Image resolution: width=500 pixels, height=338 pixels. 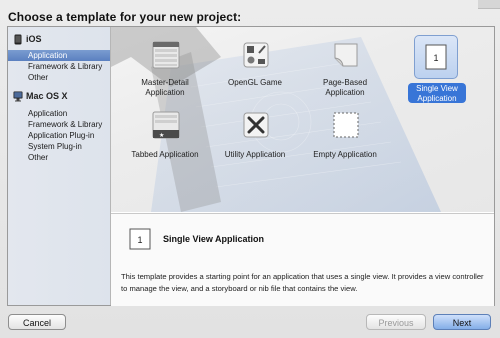 I want to click on sidebar-item-ios-framework-library: Framework & Library, so click(x=59, y=66).